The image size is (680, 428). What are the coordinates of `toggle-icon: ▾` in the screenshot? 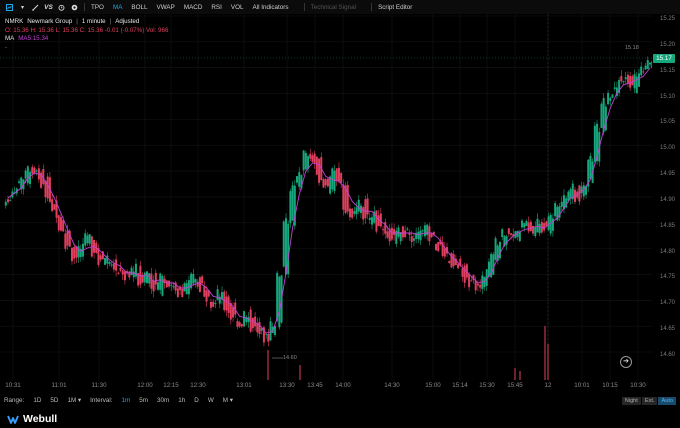 It's located at (22, 7).